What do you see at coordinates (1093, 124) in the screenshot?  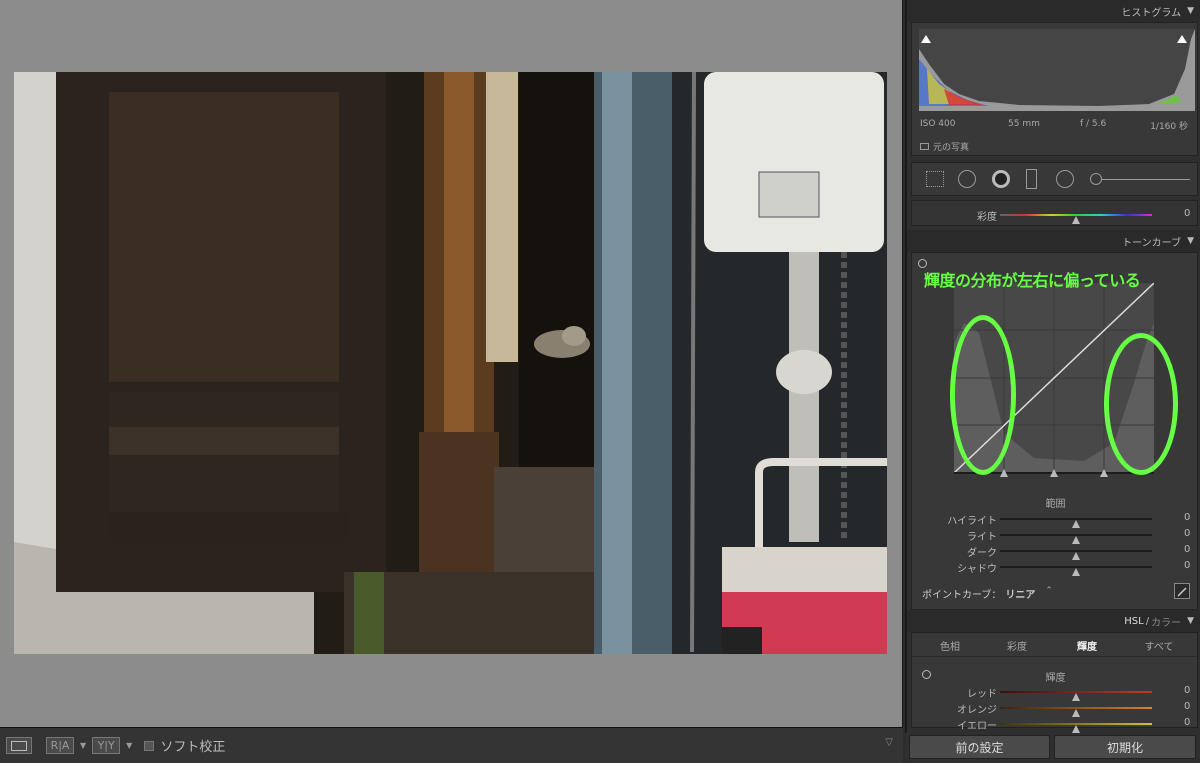 I see `exif-aperture: f / 5.6` at bounding box center [1093, 124].